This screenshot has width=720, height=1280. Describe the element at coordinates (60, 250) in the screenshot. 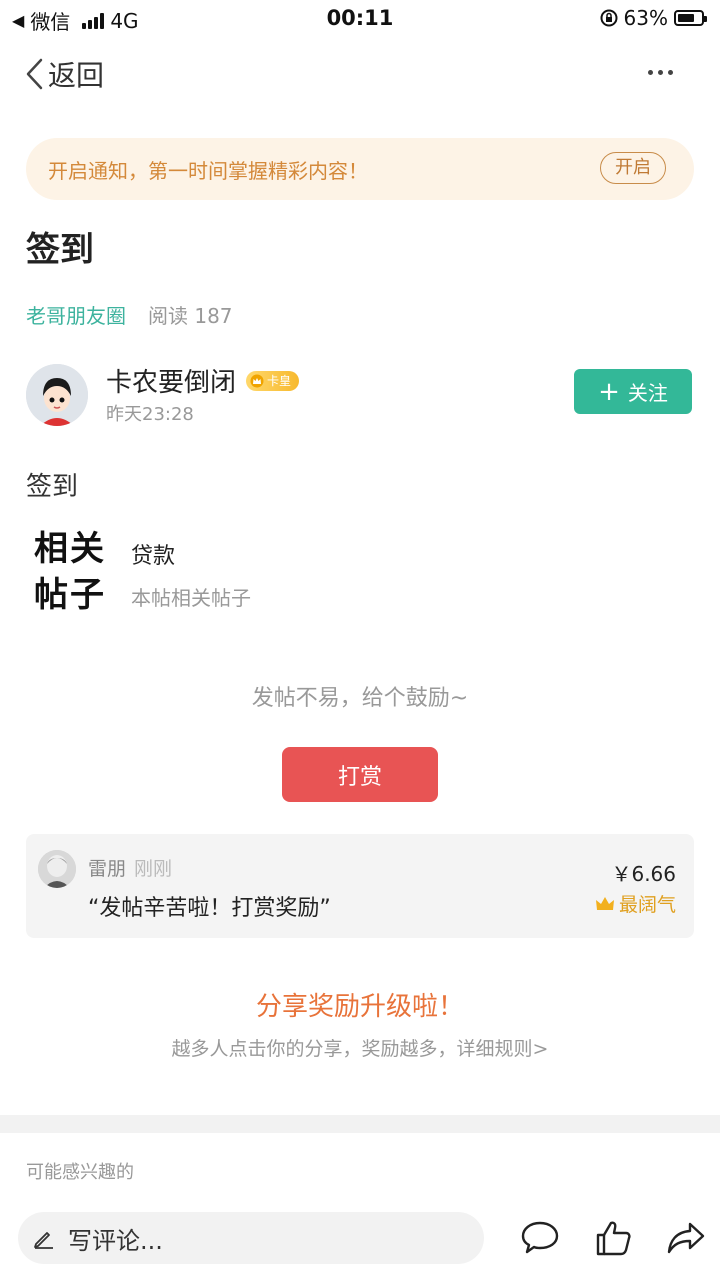

I see `post-title: 签到` at that location.